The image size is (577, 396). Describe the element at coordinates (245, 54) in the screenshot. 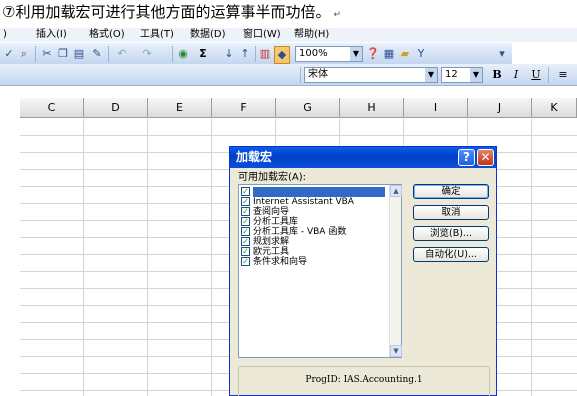

I see `sort-descending-icon: ↑` at that location.